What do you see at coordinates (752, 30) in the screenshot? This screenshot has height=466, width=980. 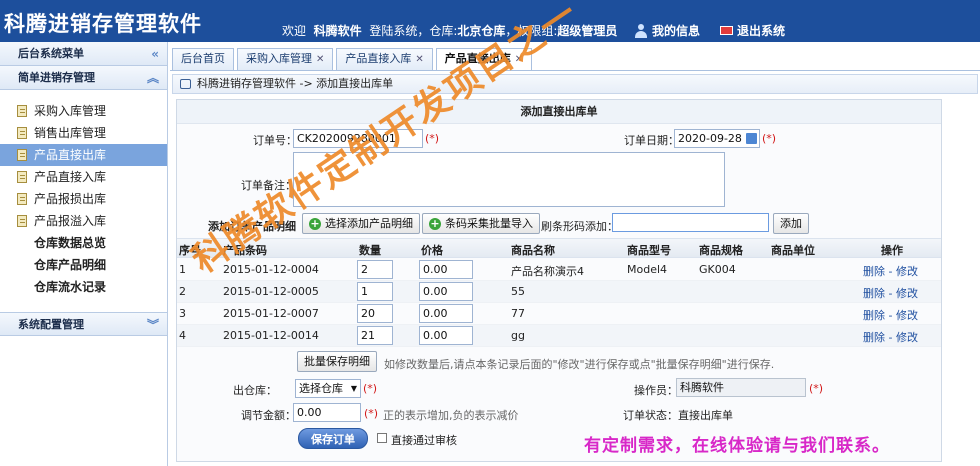 I see `logout-link: 退出系统` at bounding box center [752, 30].